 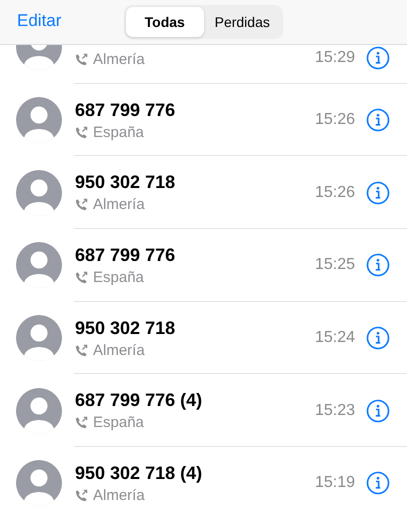 What do you see at coordinates (334, 58) in the screenshot?
I see `call-time: 15:29` at bounding box center [334, 58].